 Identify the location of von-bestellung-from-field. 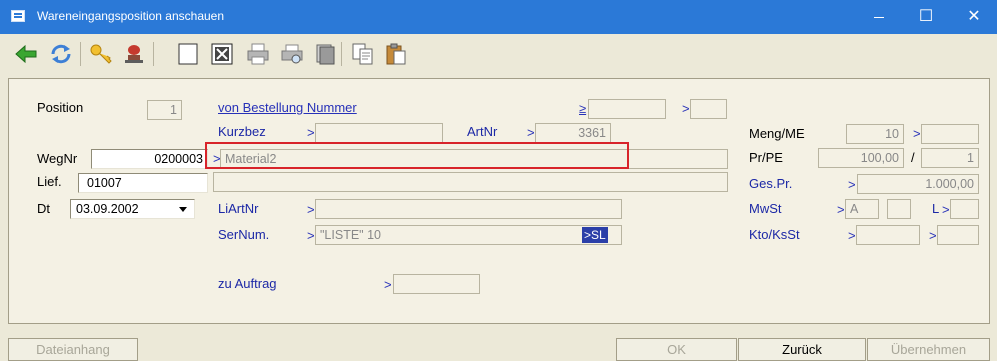
(627, 109).